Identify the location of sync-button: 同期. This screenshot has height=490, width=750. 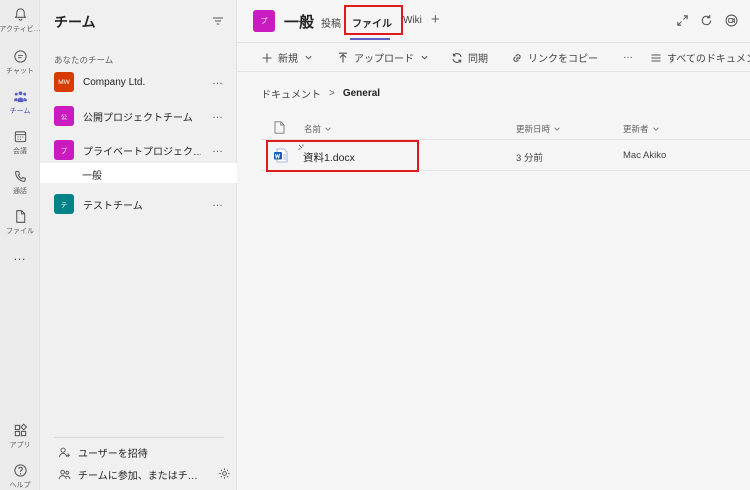
(469, 57).